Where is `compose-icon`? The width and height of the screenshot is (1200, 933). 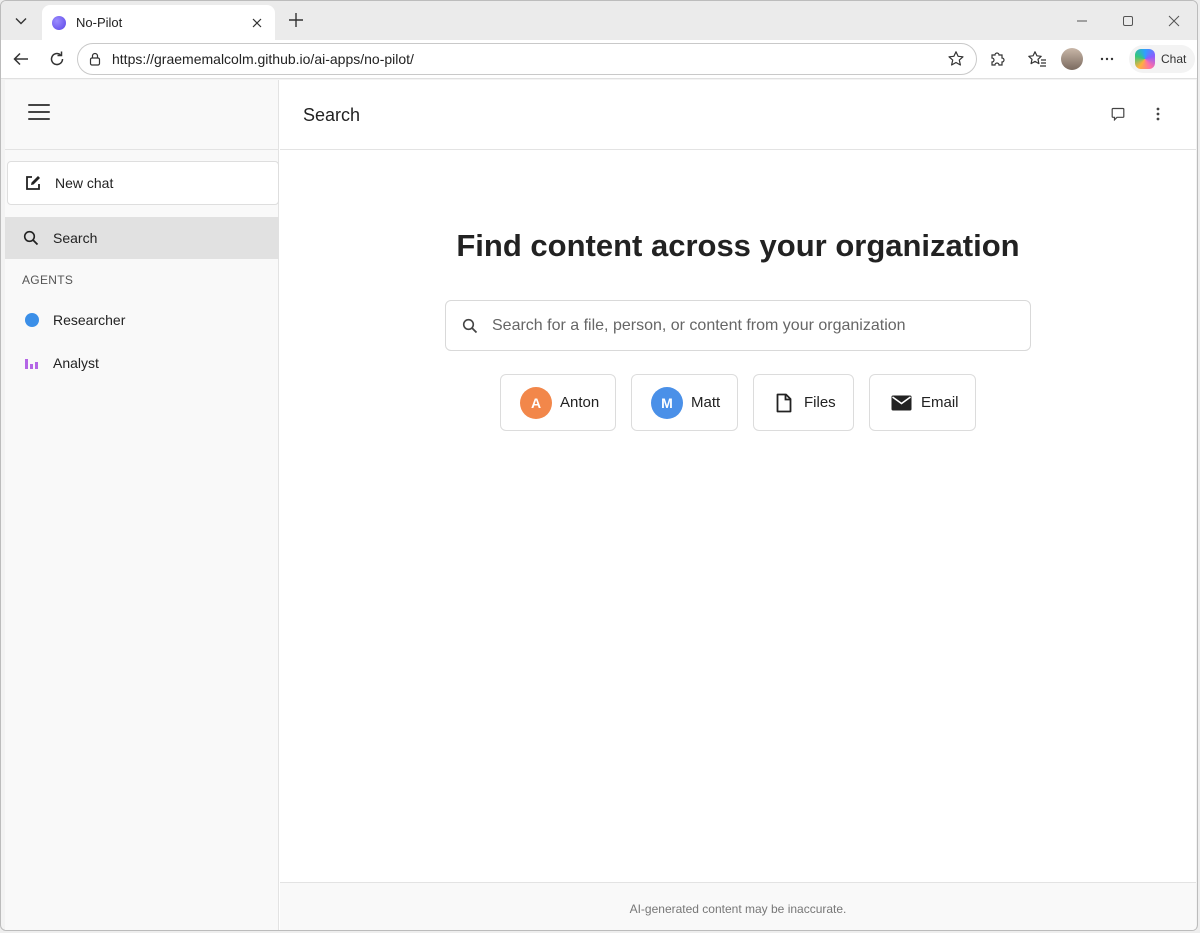 compose-icon is located at coordinates (33, 183).